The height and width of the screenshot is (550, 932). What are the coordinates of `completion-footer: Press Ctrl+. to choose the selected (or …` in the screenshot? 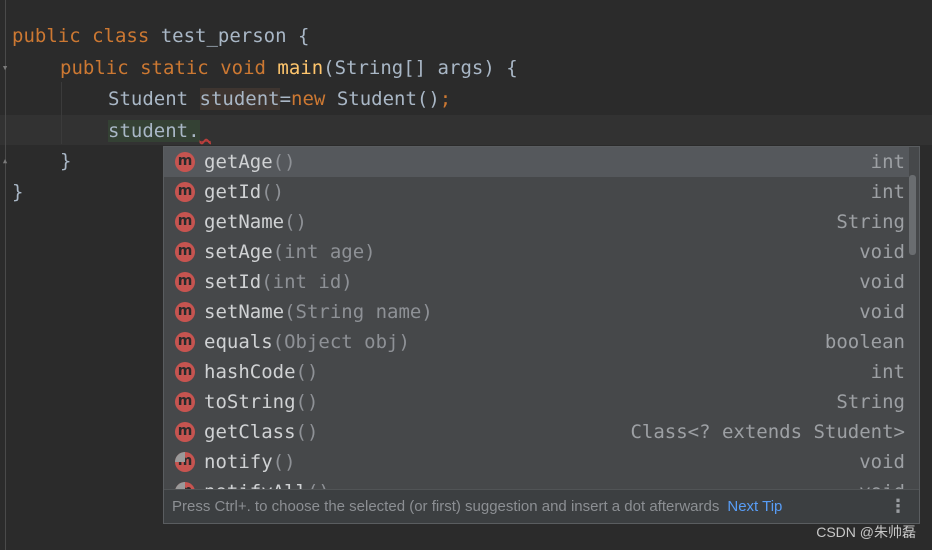 It's located at (541, 506).